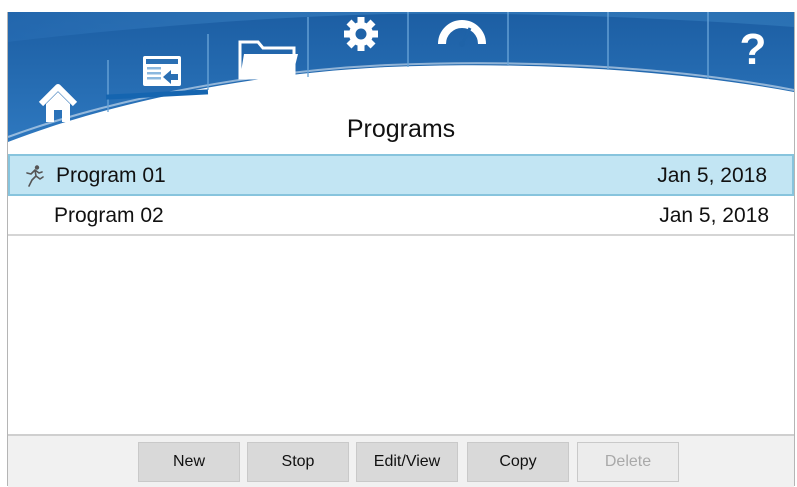  Describe the element at coordinates (361, 34) in the screenshot. I see `gear-icon` at that location.